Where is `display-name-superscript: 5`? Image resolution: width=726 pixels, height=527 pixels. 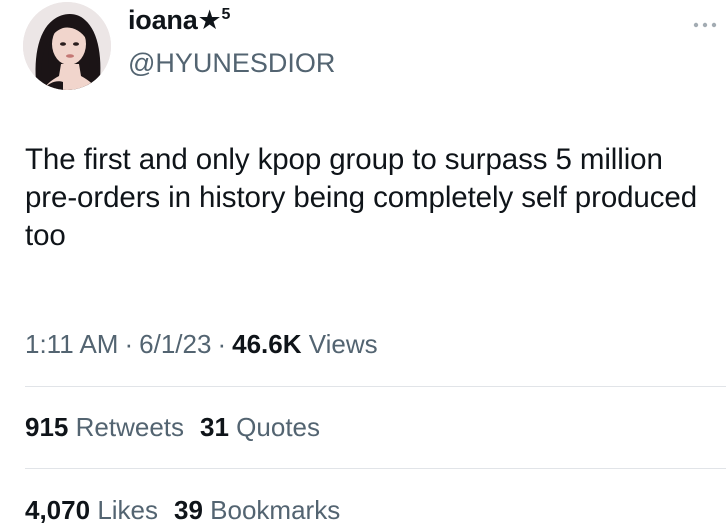
display-name-superscript: 5 is located at coordinates (226, 14).